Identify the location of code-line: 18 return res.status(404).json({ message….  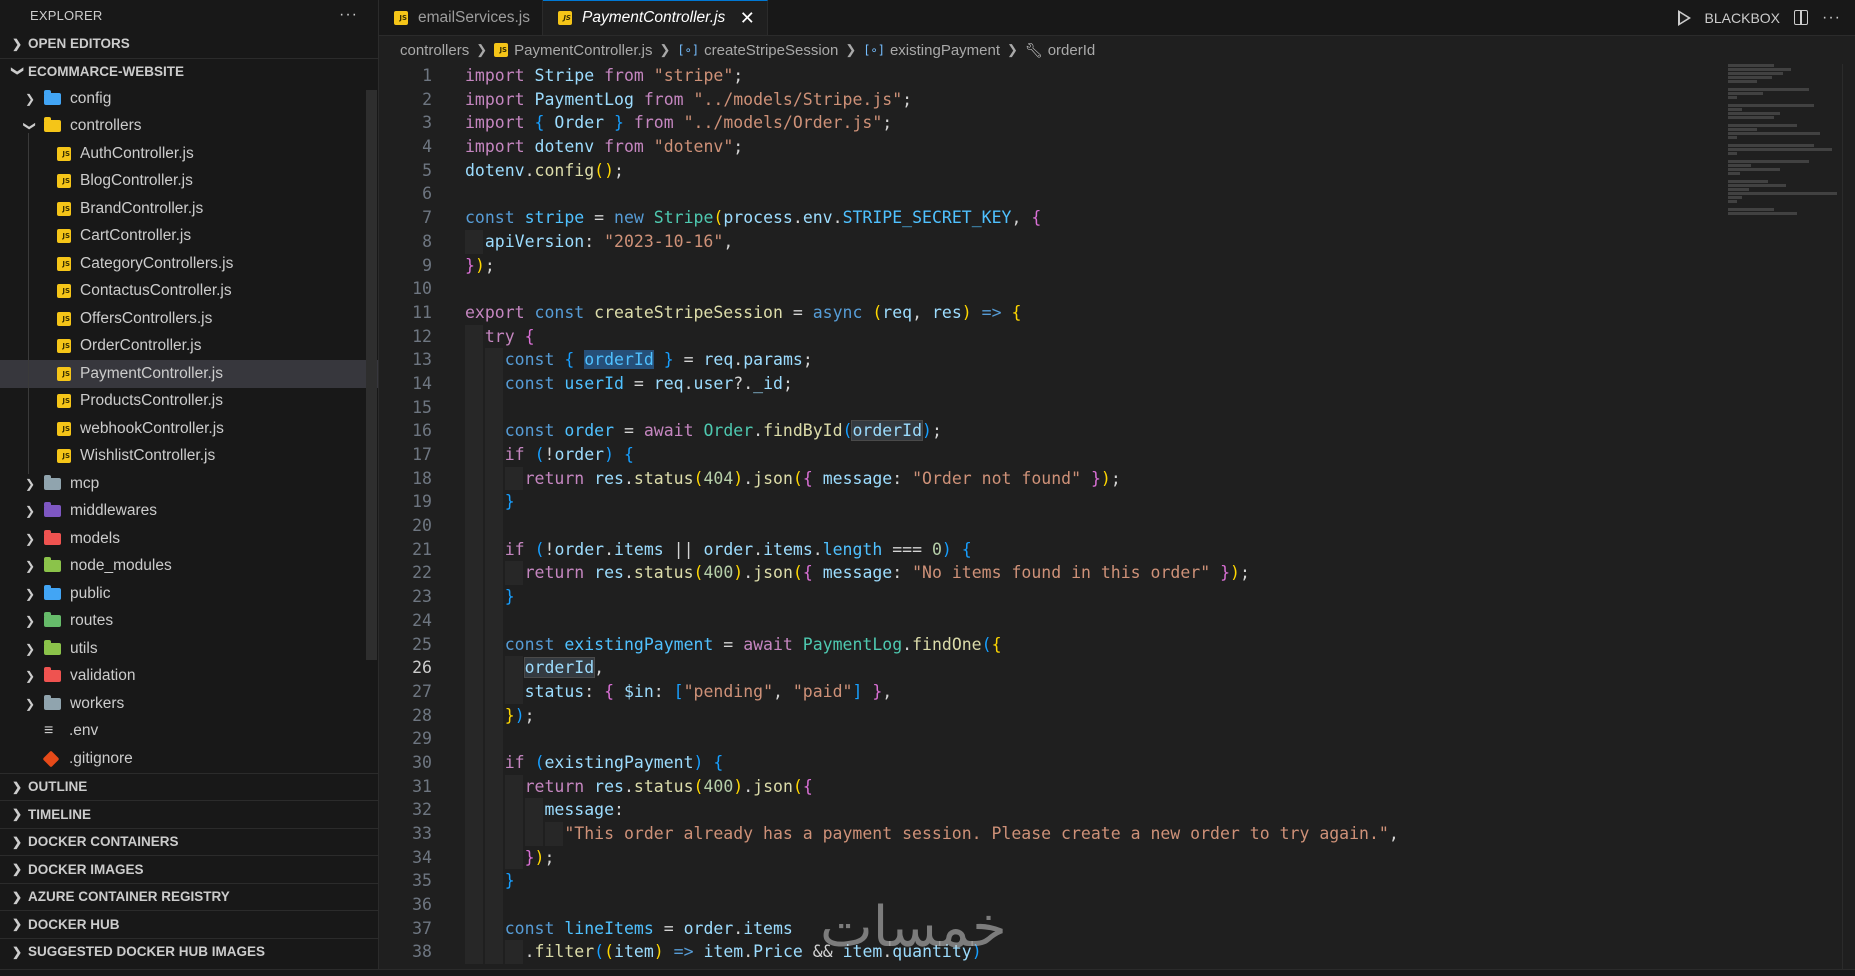
(1054, 478).